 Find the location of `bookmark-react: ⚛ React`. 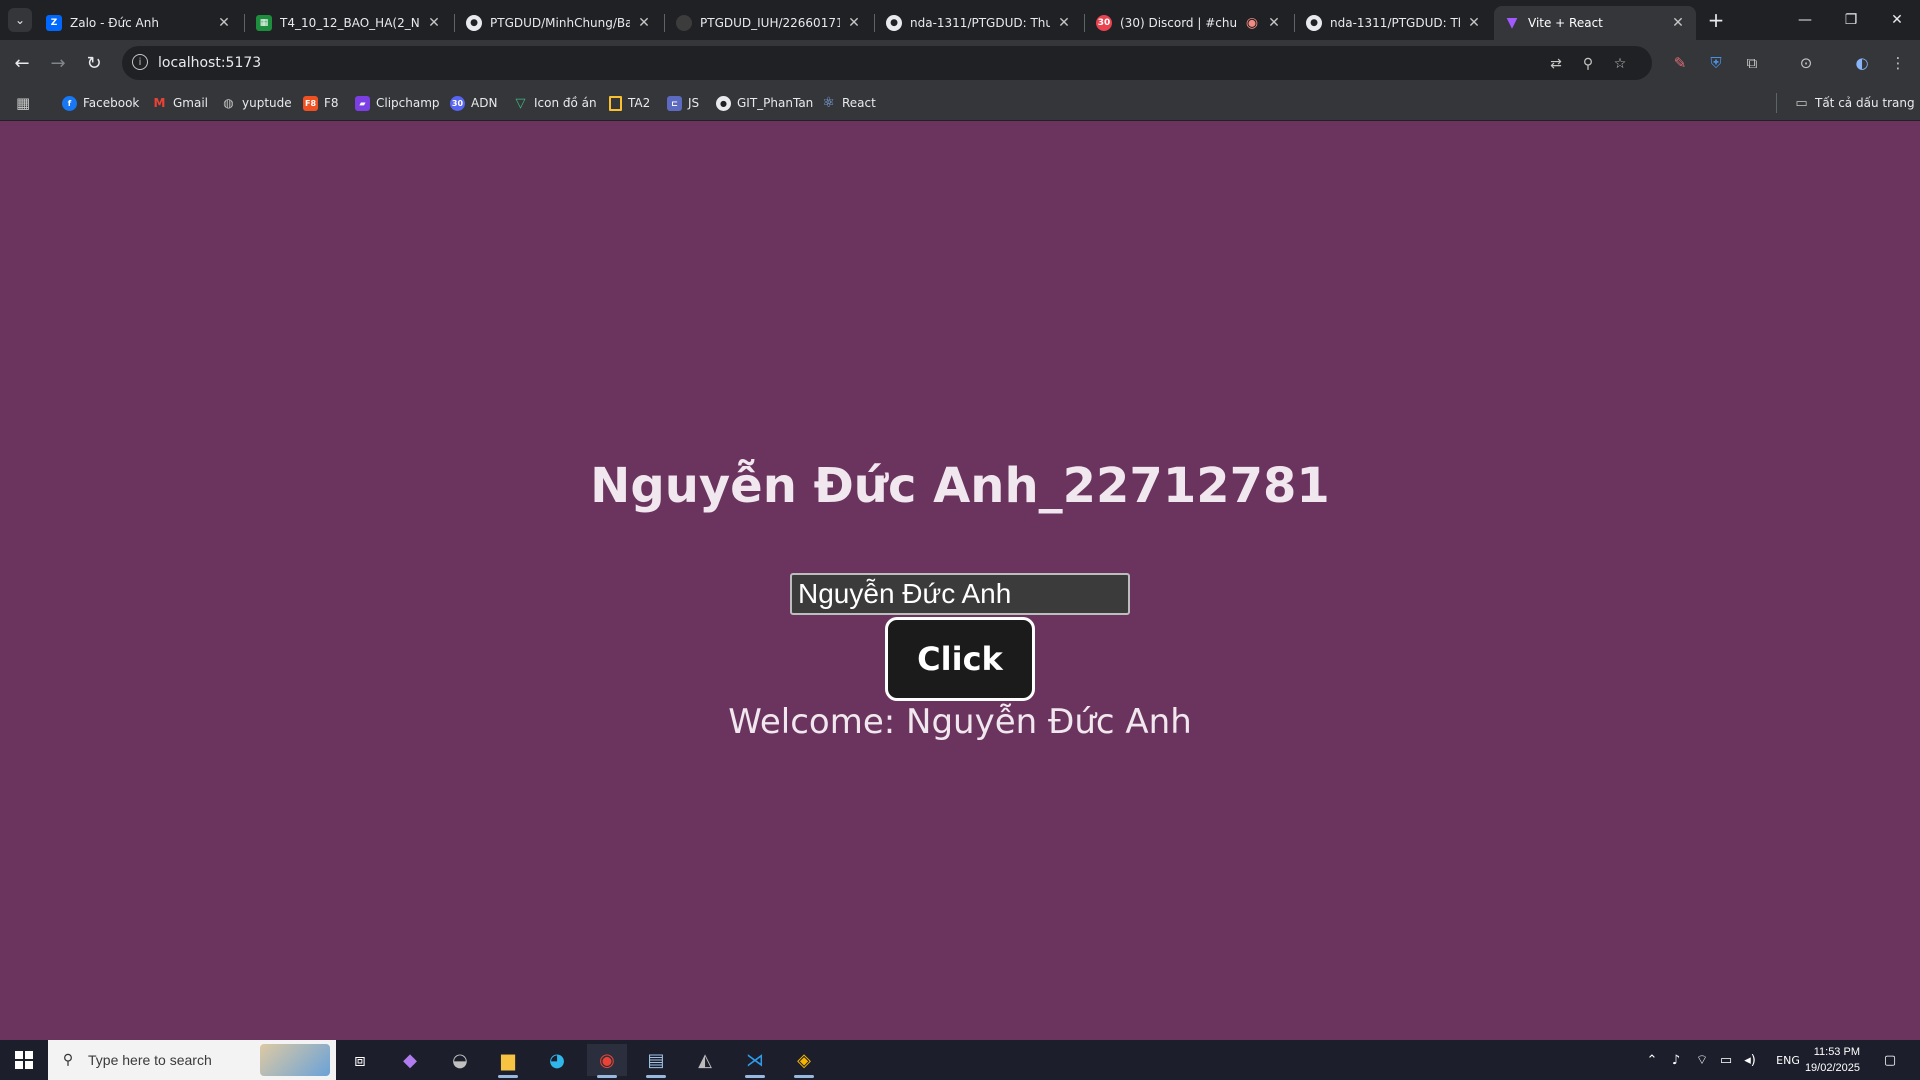

bookmark-react: ⚛ React is located at coordinates (848, 103).